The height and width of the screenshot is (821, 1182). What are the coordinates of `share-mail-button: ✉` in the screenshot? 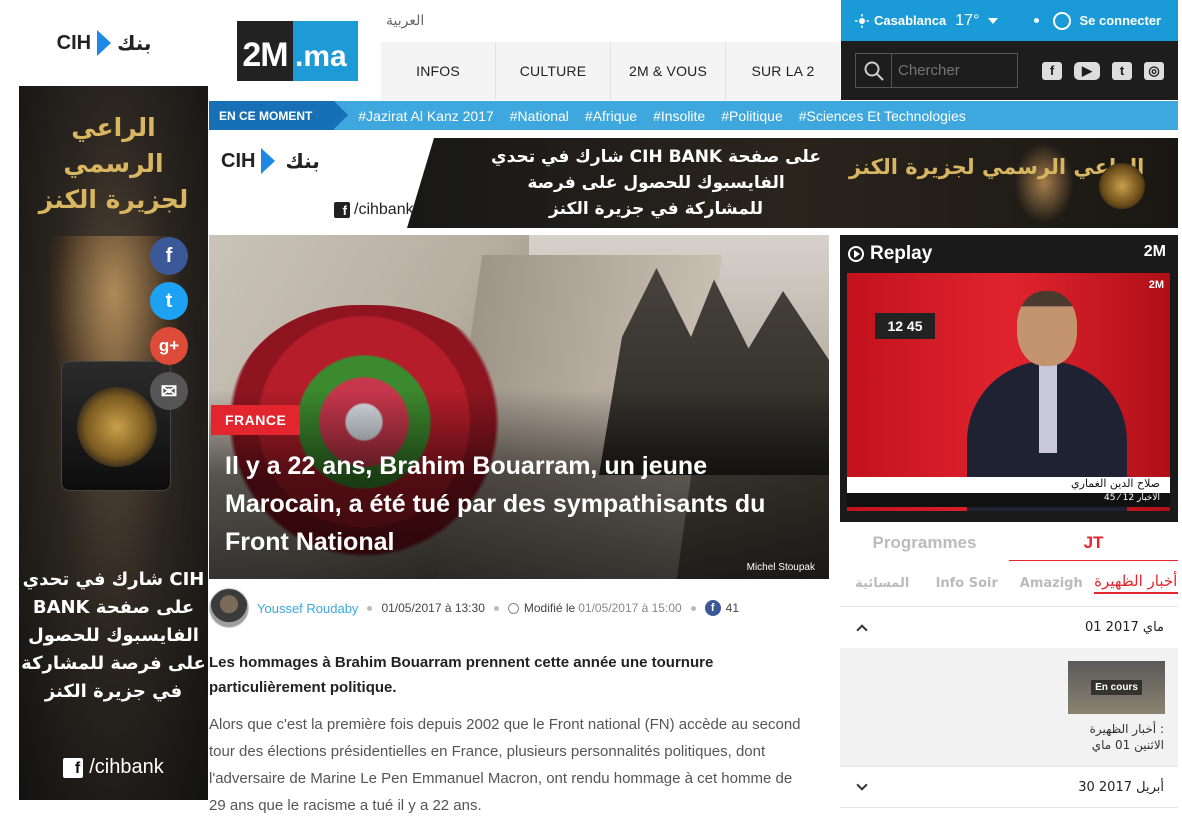 It's located at (169, 391).